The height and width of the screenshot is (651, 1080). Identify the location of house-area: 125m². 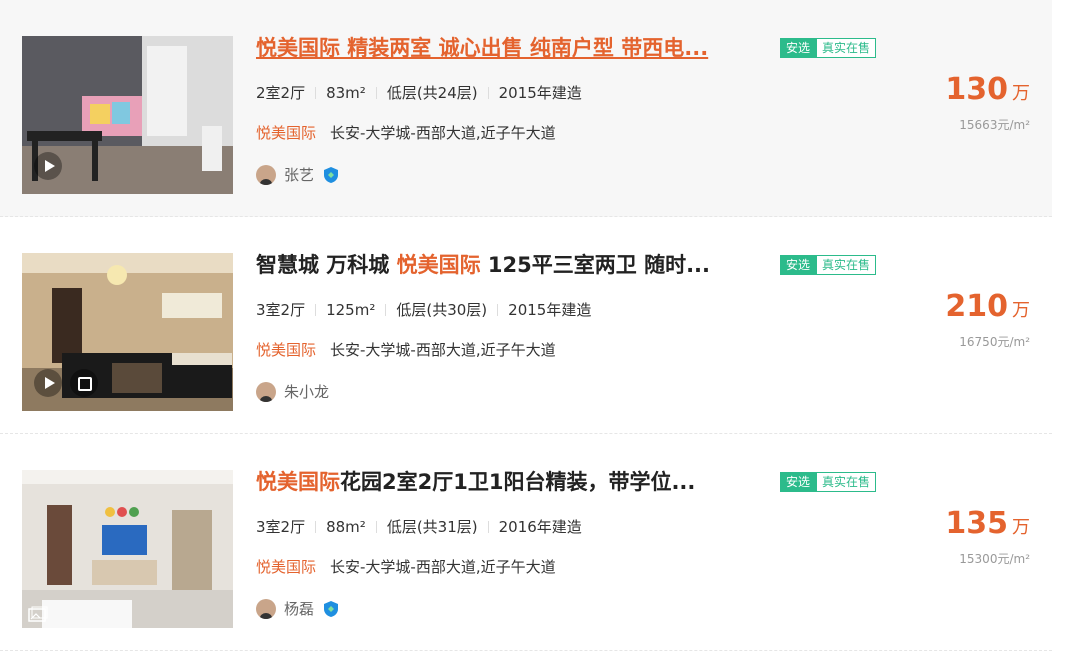
(351, 309).